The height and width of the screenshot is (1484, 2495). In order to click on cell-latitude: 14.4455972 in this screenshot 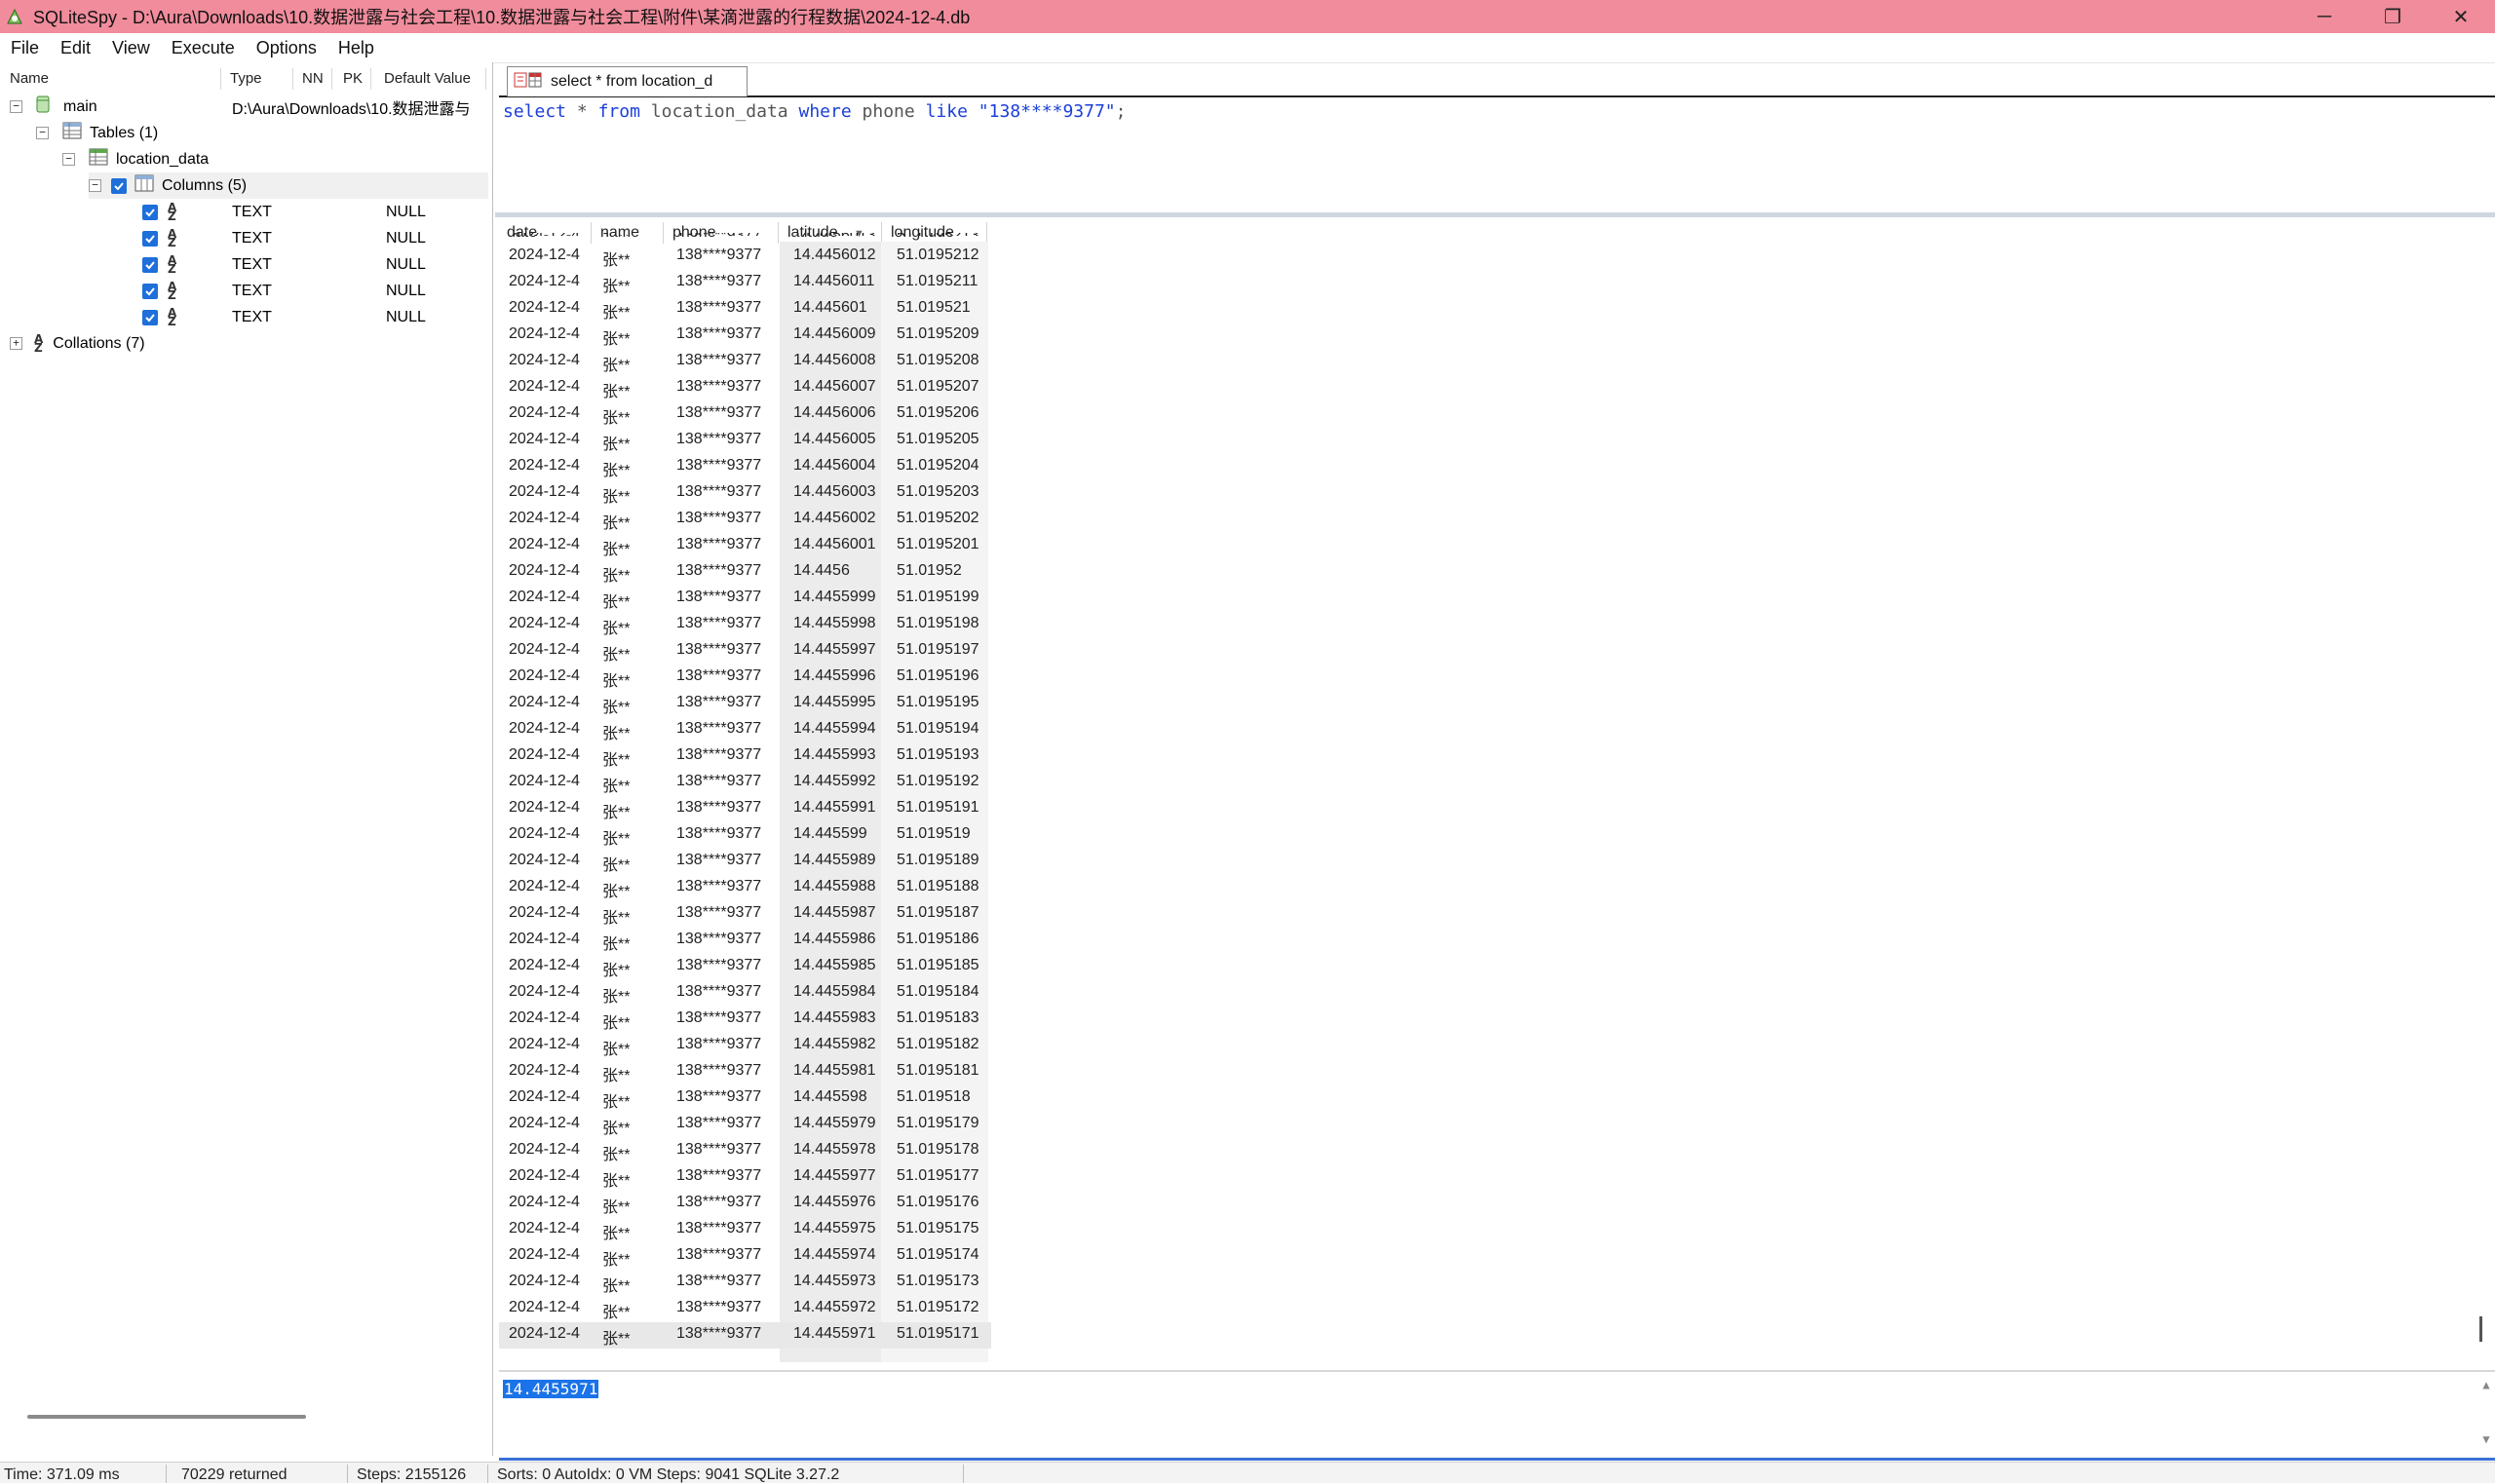, I will do `click(834, 1307)`.